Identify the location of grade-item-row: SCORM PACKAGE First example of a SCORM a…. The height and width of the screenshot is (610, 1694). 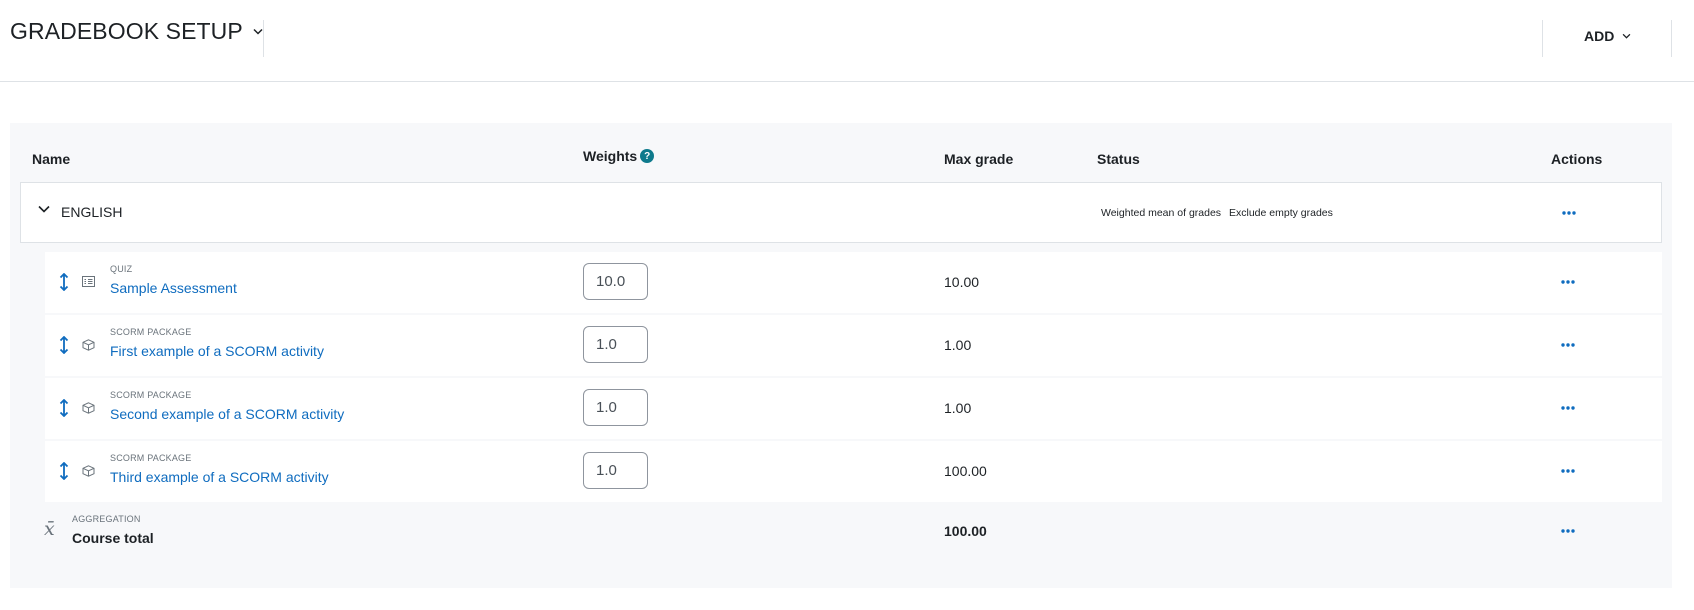
(853, 345).